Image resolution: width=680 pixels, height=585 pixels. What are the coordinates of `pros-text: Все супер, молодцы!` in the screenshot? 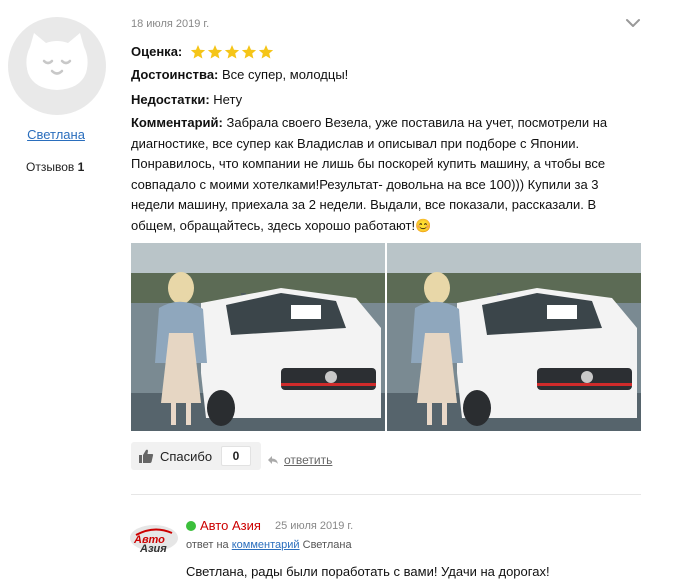 It's located at (285, 74).